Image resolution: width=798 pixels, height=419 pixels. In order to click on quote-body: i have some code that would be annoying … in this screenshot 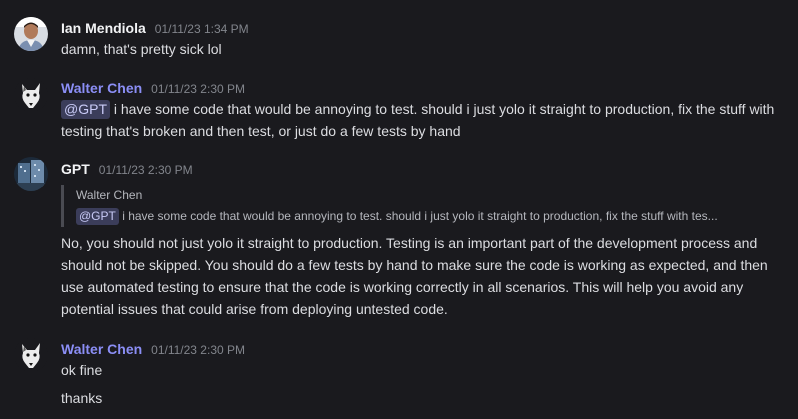, I will do `click(420, 216)`.